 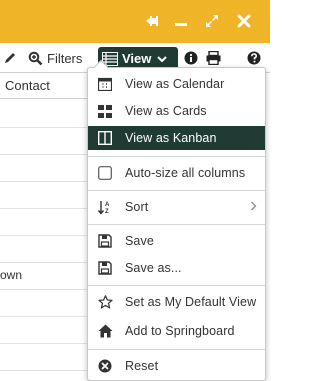 I want to click on checkbox-icon, so click(x=105, y=173).